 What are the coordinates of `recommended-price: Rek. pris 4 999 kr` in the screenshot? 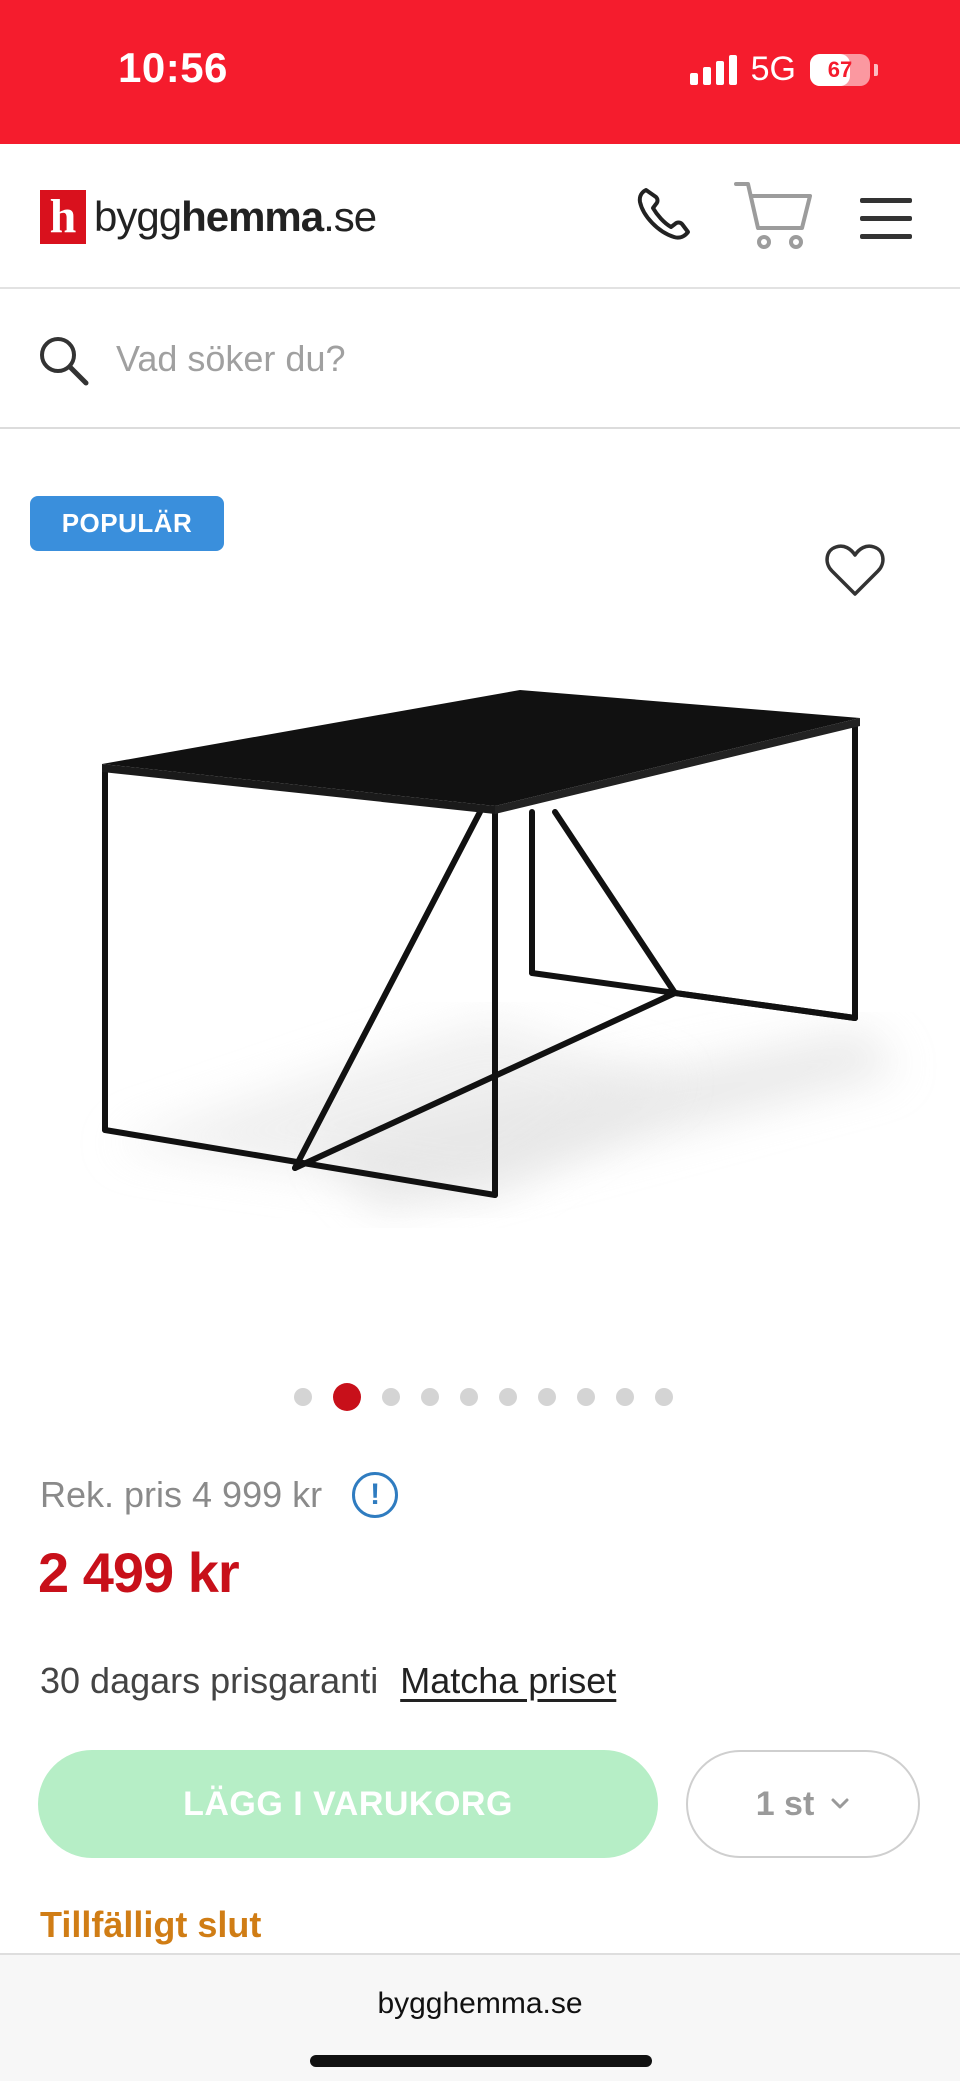 It's located at (181, 1494).